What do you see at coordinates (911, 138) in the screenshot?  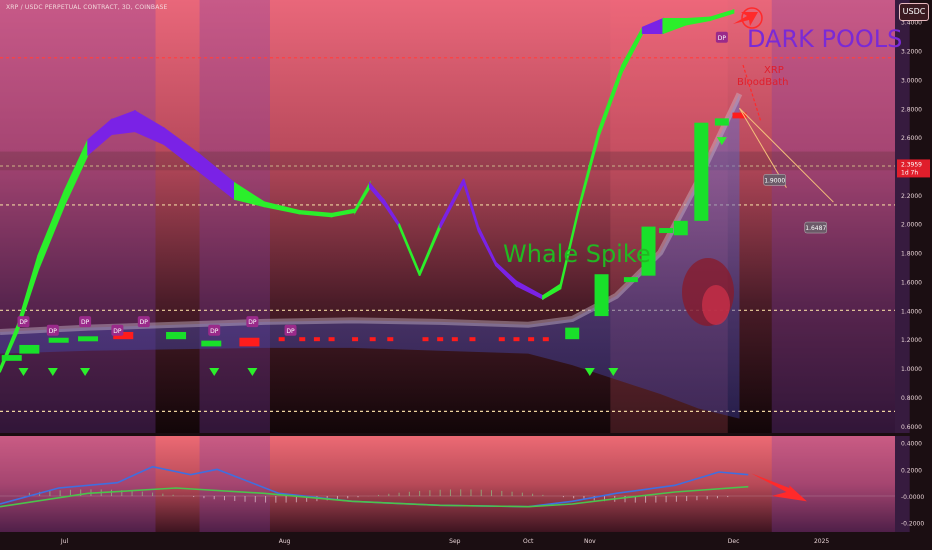 I see `price-tick: 2.6000` at bounding box center [911, 138].